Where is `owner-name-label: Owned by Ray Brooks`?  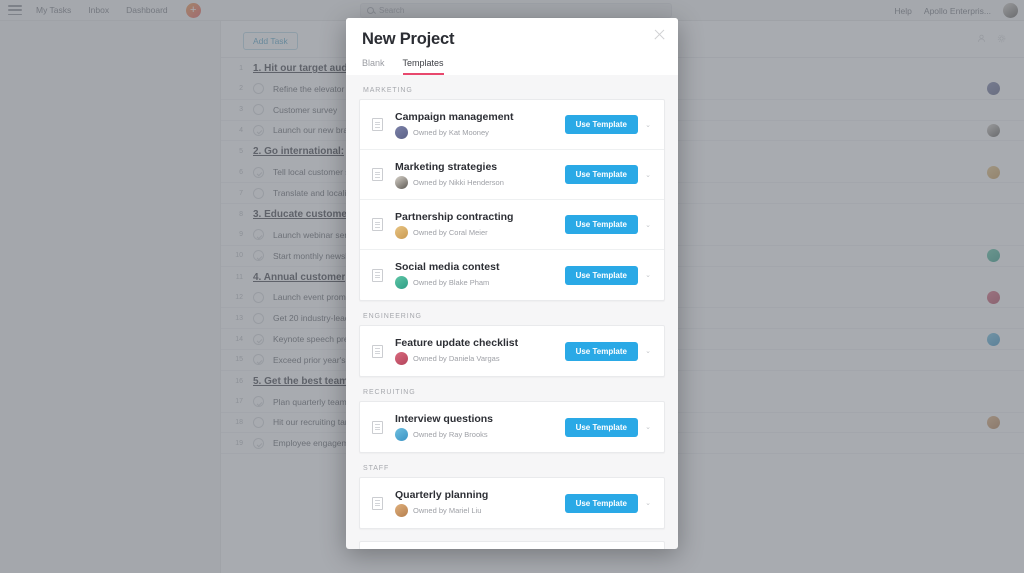 owner-name-label: Owned by Ray Brooks is located at coordinates (450, 434).